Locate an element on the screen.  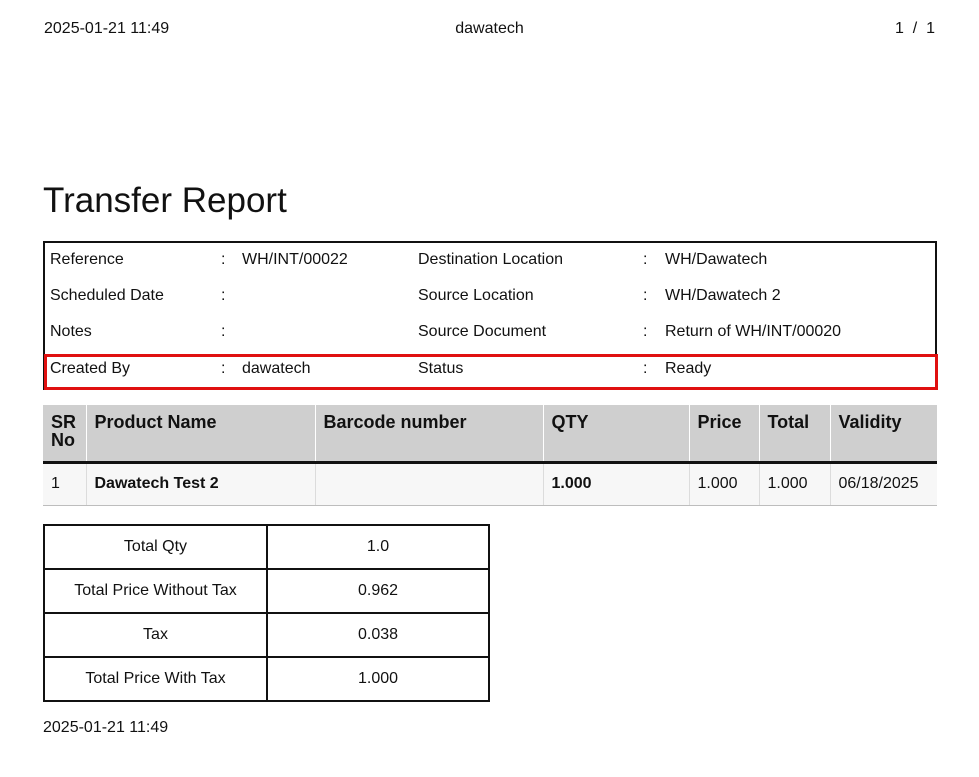
totals-label: Total Price With Tax is located at coordinates (155, 679).